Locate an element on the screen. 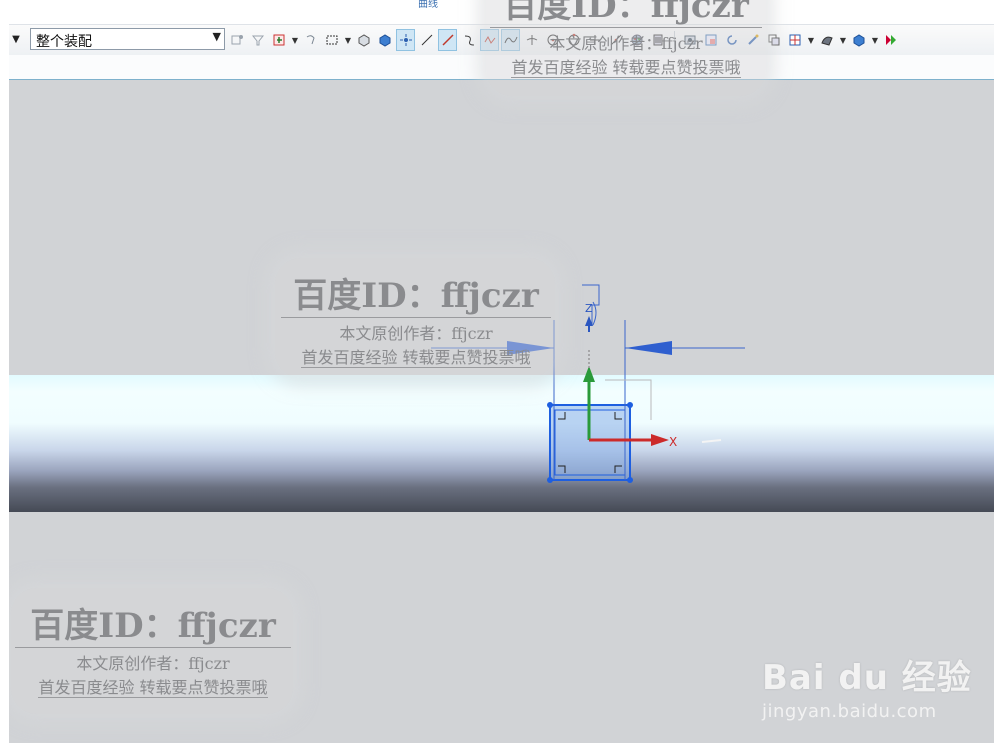  baidu-url: jingyan.baidu.com is located at coordinates (849, 711).